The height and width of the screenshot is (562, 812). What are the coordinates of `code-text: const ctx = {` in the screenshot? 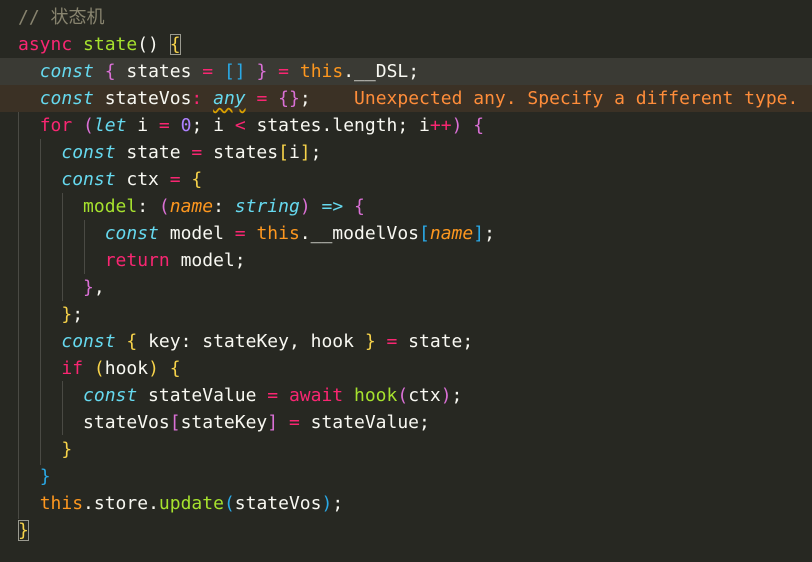 It's located at (110, 179).